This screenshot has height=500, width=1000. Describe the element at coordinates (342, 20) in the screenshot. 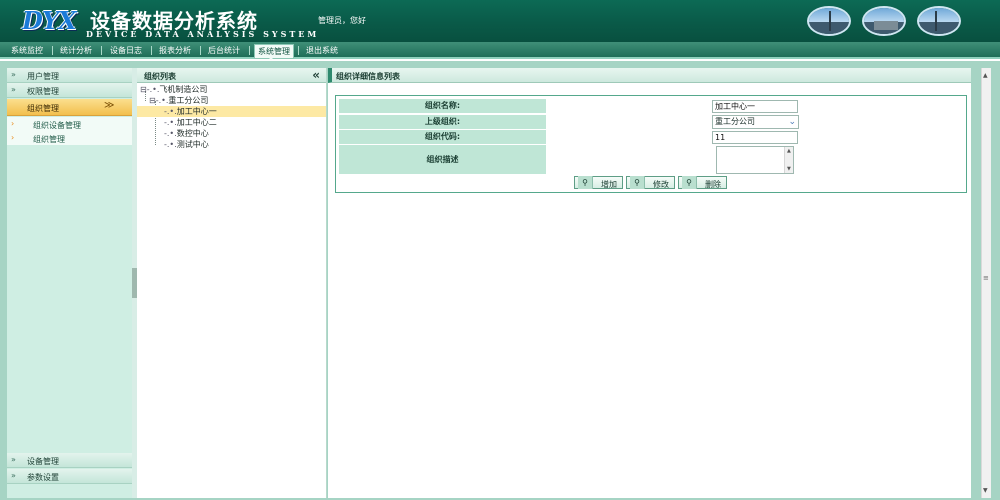

I see `user-greeting: 管理员，您好` at that location.